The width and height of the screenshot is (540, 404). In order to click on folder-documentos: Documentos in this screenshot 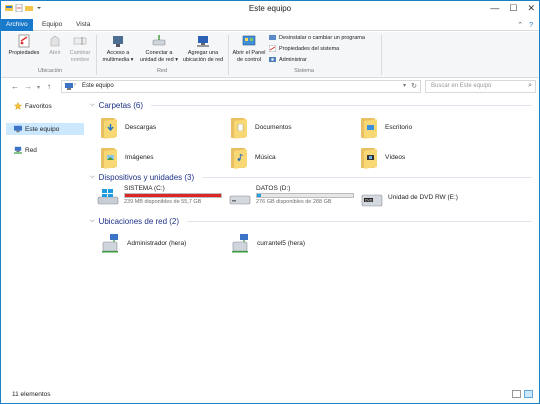, I will do `click(261, 127)`.